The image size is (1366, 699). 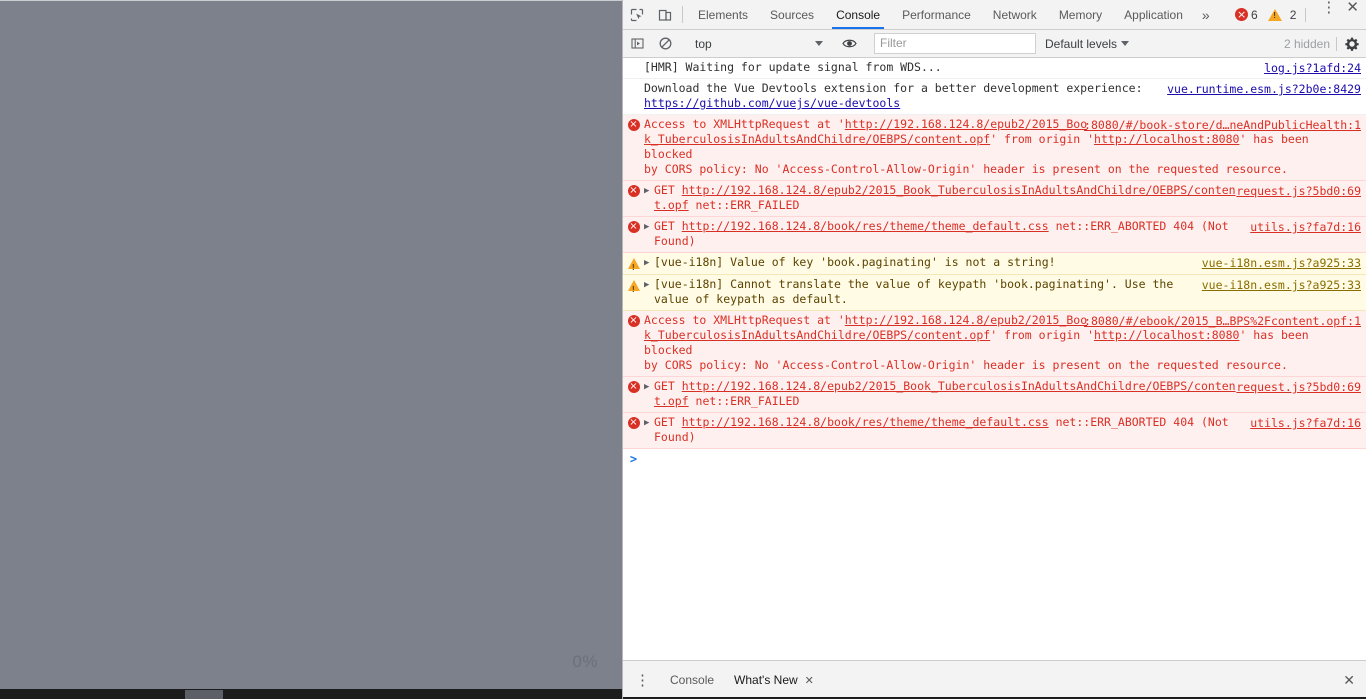 I want to click on console-message-line: Found), so click(x=1007, y=241).